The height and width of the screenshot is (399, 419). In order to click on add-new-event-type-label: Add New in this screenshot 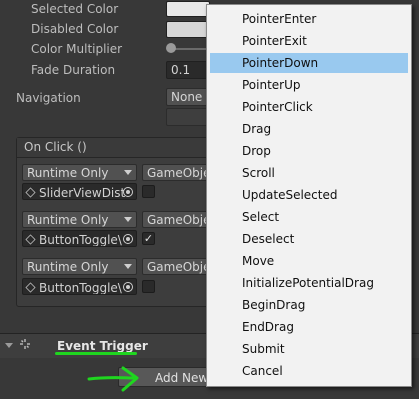, I will do `click(182, 378)`.